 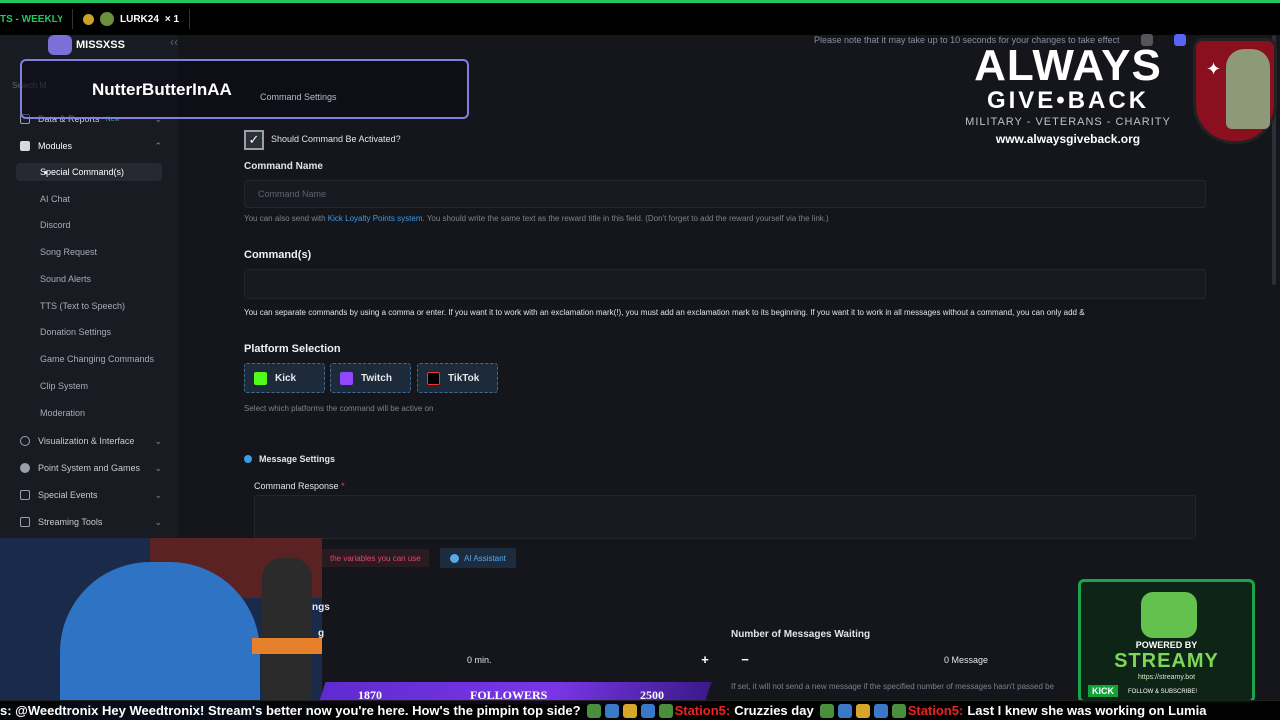 What do you see at coordinates (97, 359) in the screenshot?
I see `sidebar-subitem-label: Game Changing Commands` at bounding box center [97, 359].